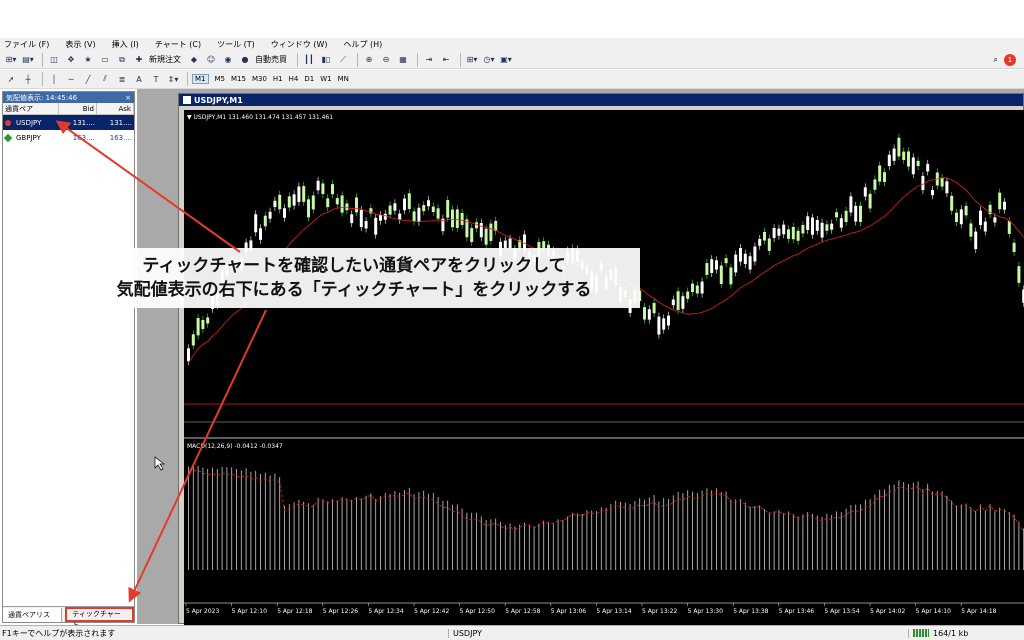 This screenshot has width=1024, height=640. I want to click on horizontal-line-icon: ─, so click(71, 79).